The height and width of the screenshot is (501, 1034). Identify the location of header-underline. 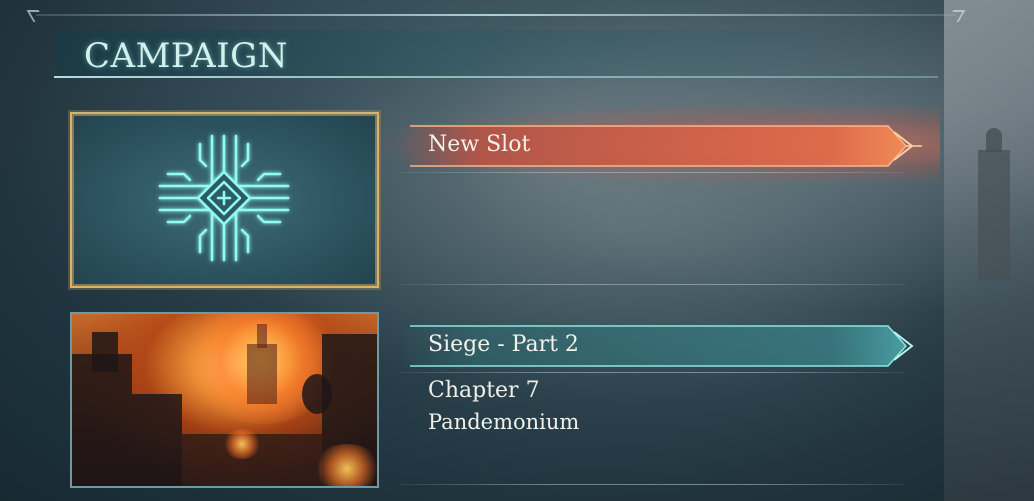
(496, 77).